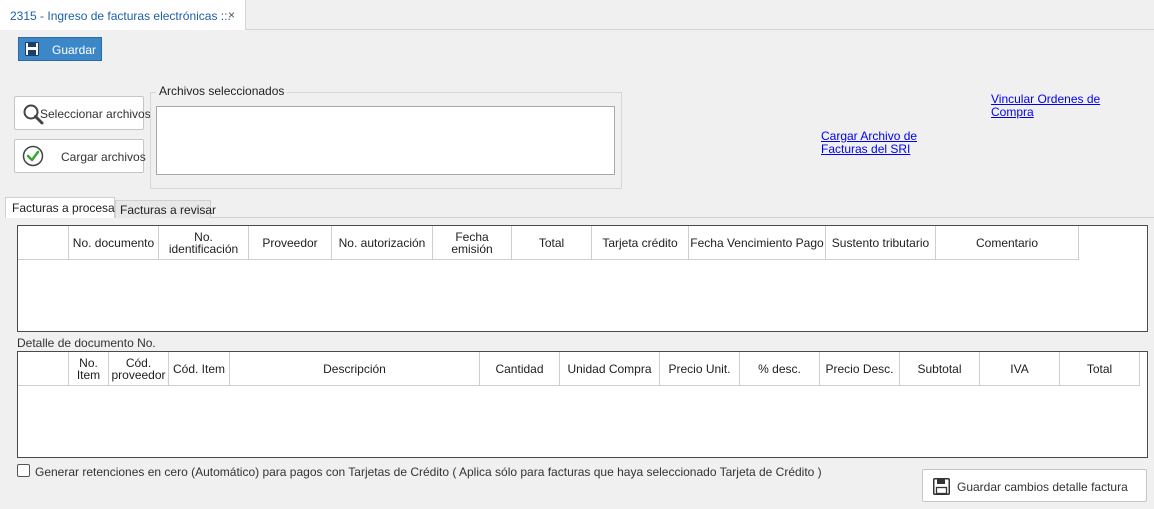 This screenshot has width=1154, height=509. What do you see at coordinates (860, 369) in the screenshot?
I see `column-header: Precio Desc.` at bounding box center [860, 369].